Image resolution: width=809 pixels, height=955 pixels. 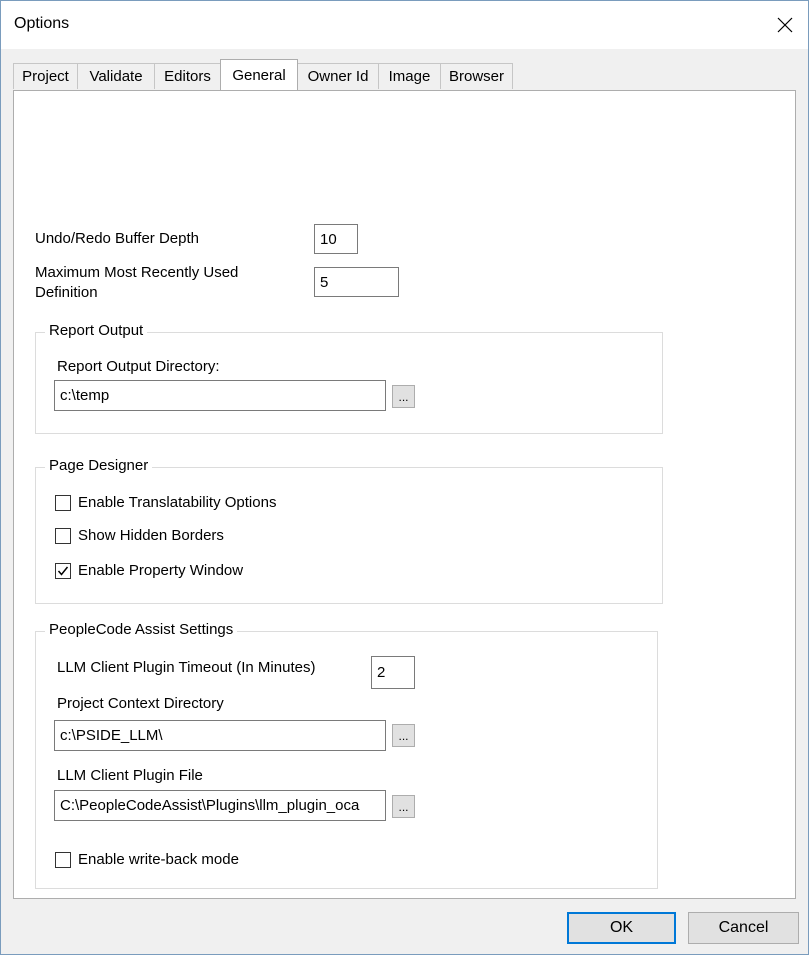 I want to click on tab-owner-id: Owner Id, so click(x=338, y=76).